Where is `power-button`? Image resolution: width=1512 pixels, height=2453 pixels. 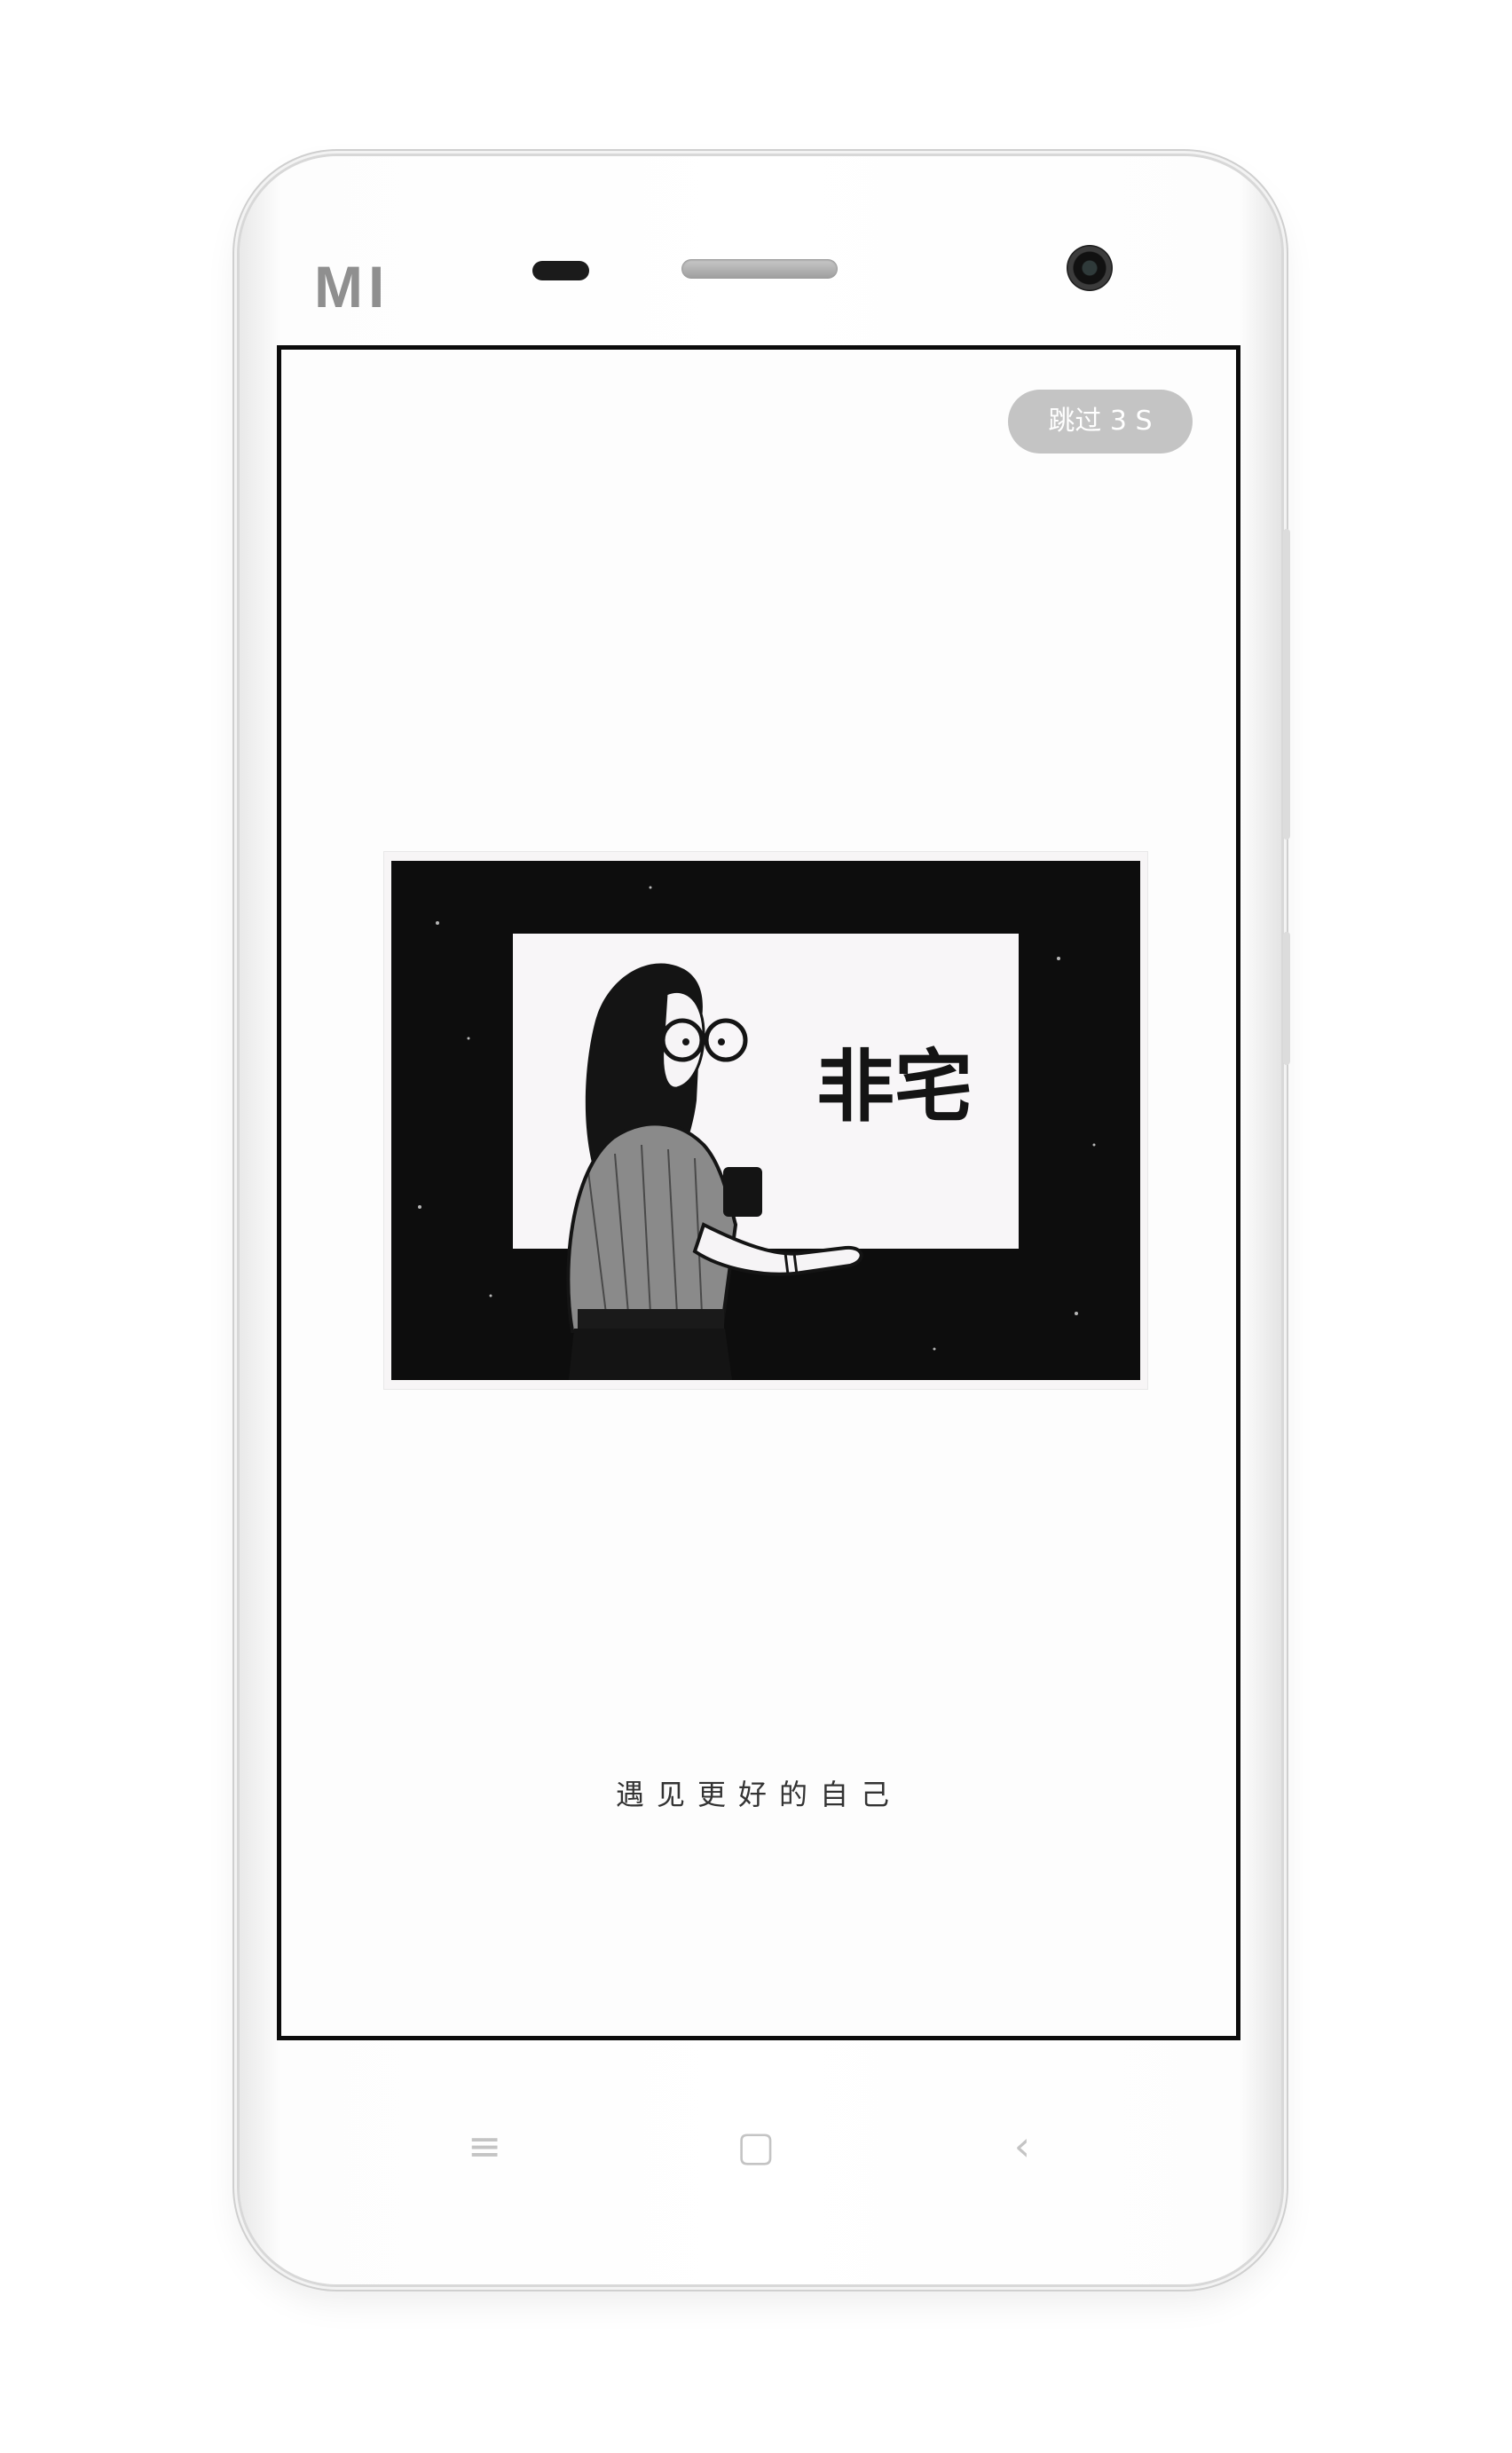 power-button is located at coordinates (1286, 998).